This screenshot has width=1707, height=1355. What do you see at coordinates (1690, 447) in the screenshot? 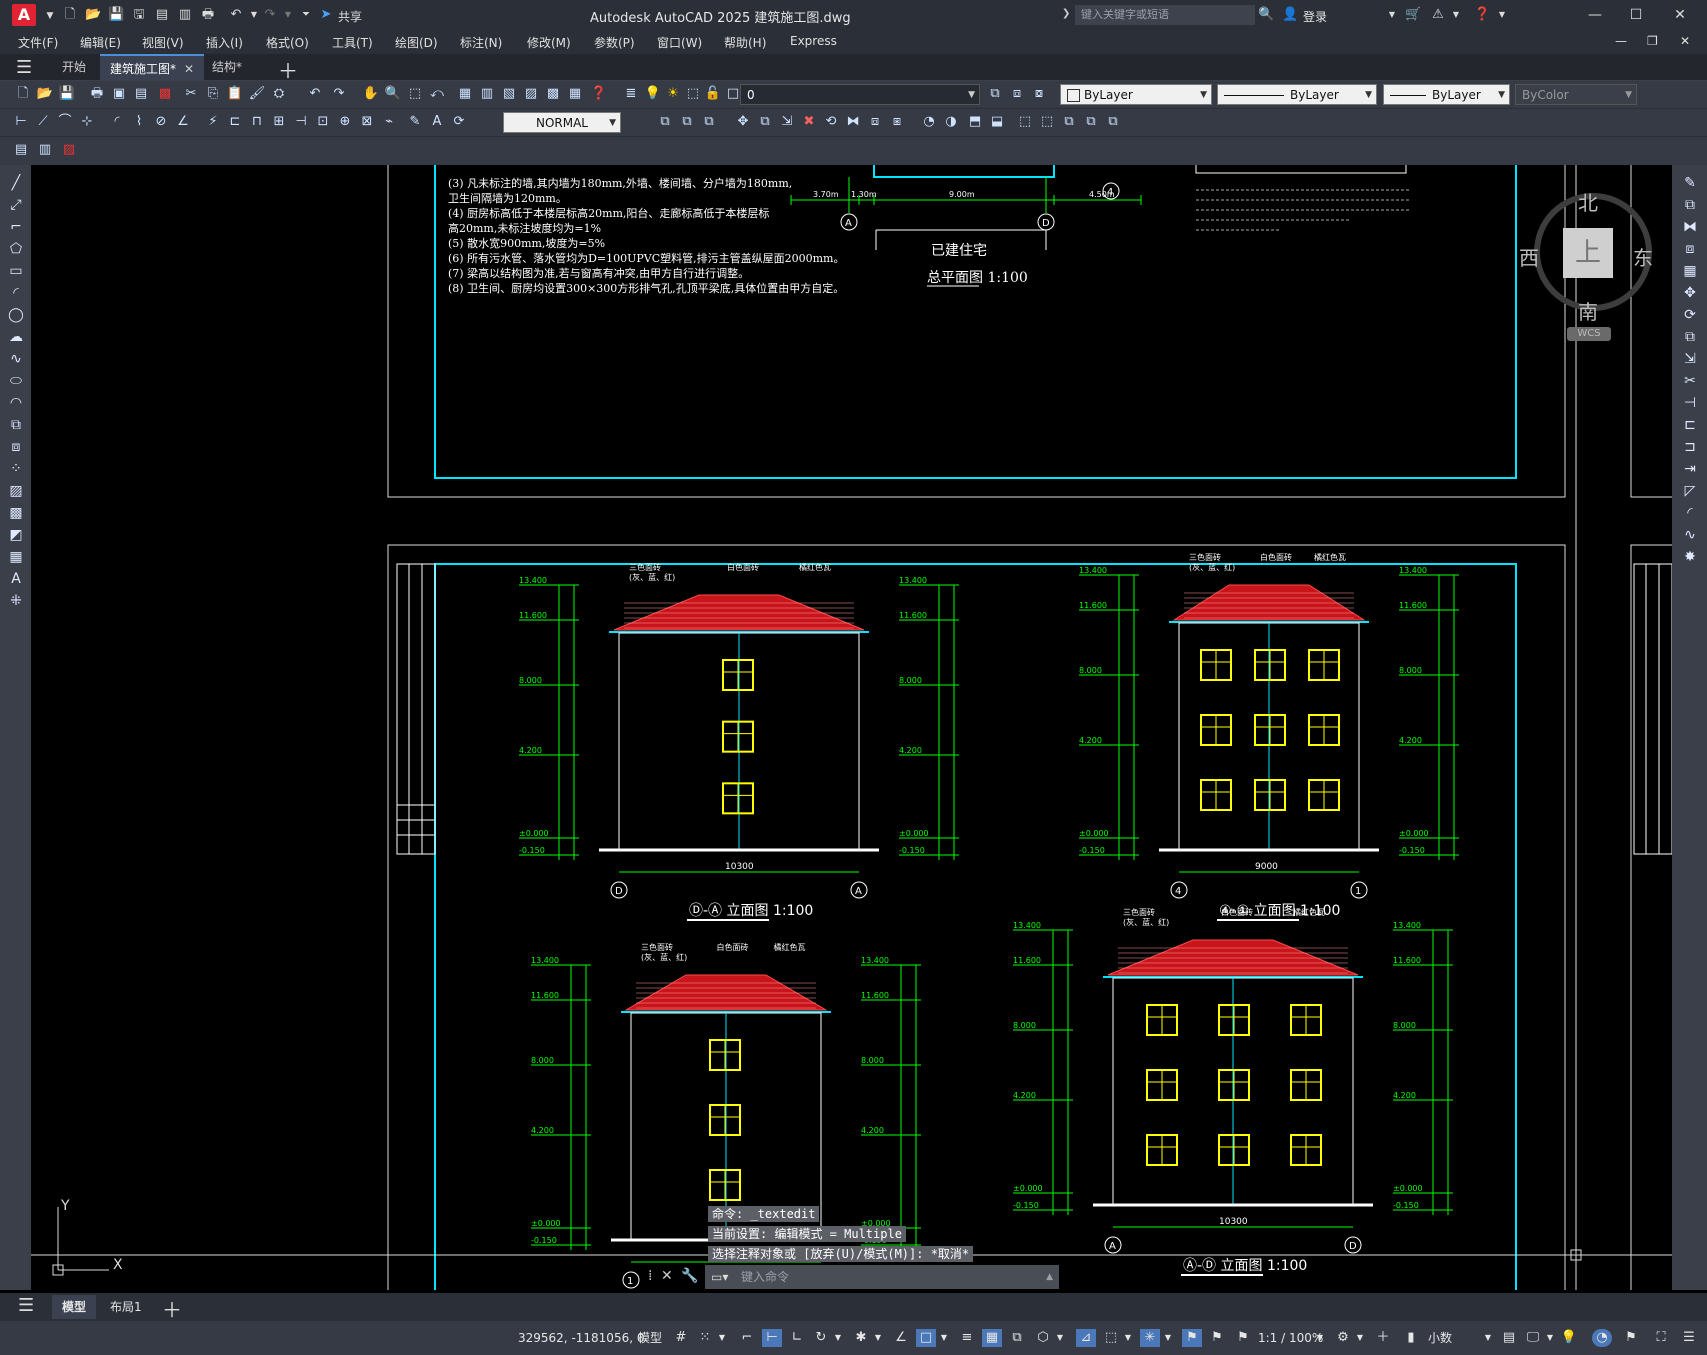
I see `break-icon: ⊐` at bounding box center [1690, 447].